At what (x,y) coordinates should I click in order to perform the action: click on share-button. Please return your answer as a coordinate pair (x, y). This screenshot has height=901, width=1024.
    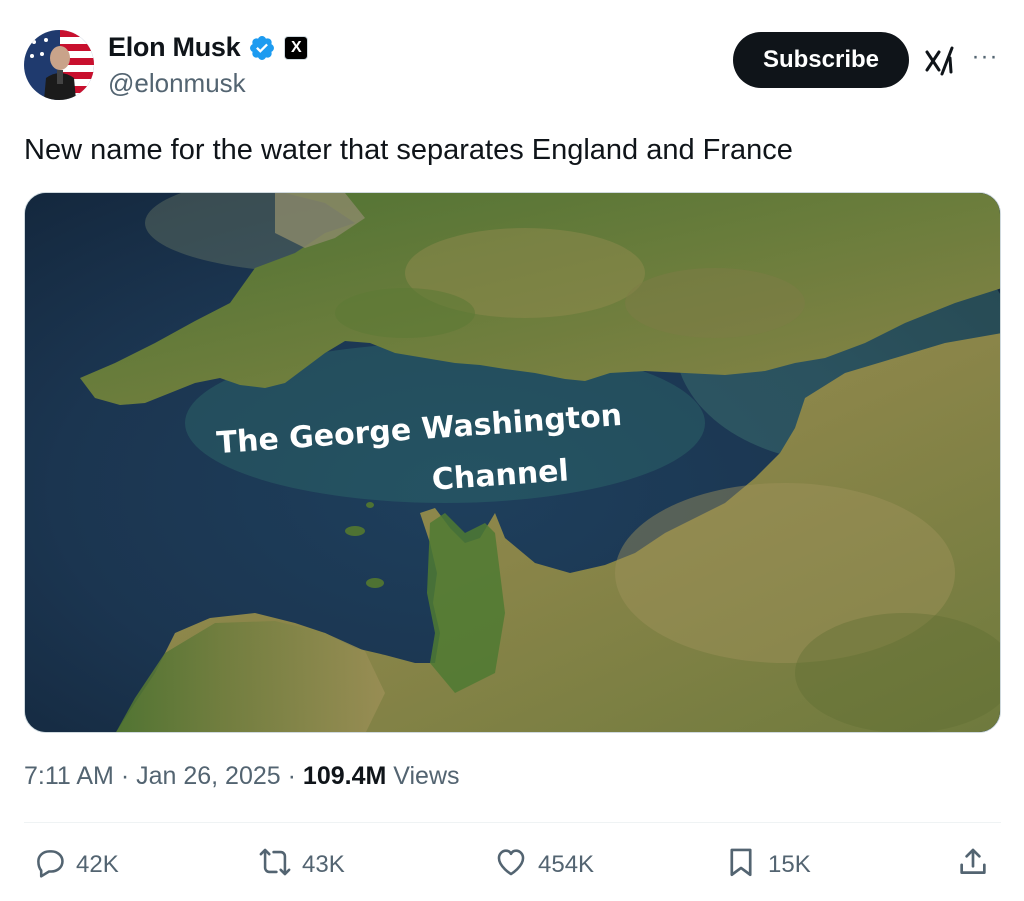
    Looking at the image, I should click on (973, 865).